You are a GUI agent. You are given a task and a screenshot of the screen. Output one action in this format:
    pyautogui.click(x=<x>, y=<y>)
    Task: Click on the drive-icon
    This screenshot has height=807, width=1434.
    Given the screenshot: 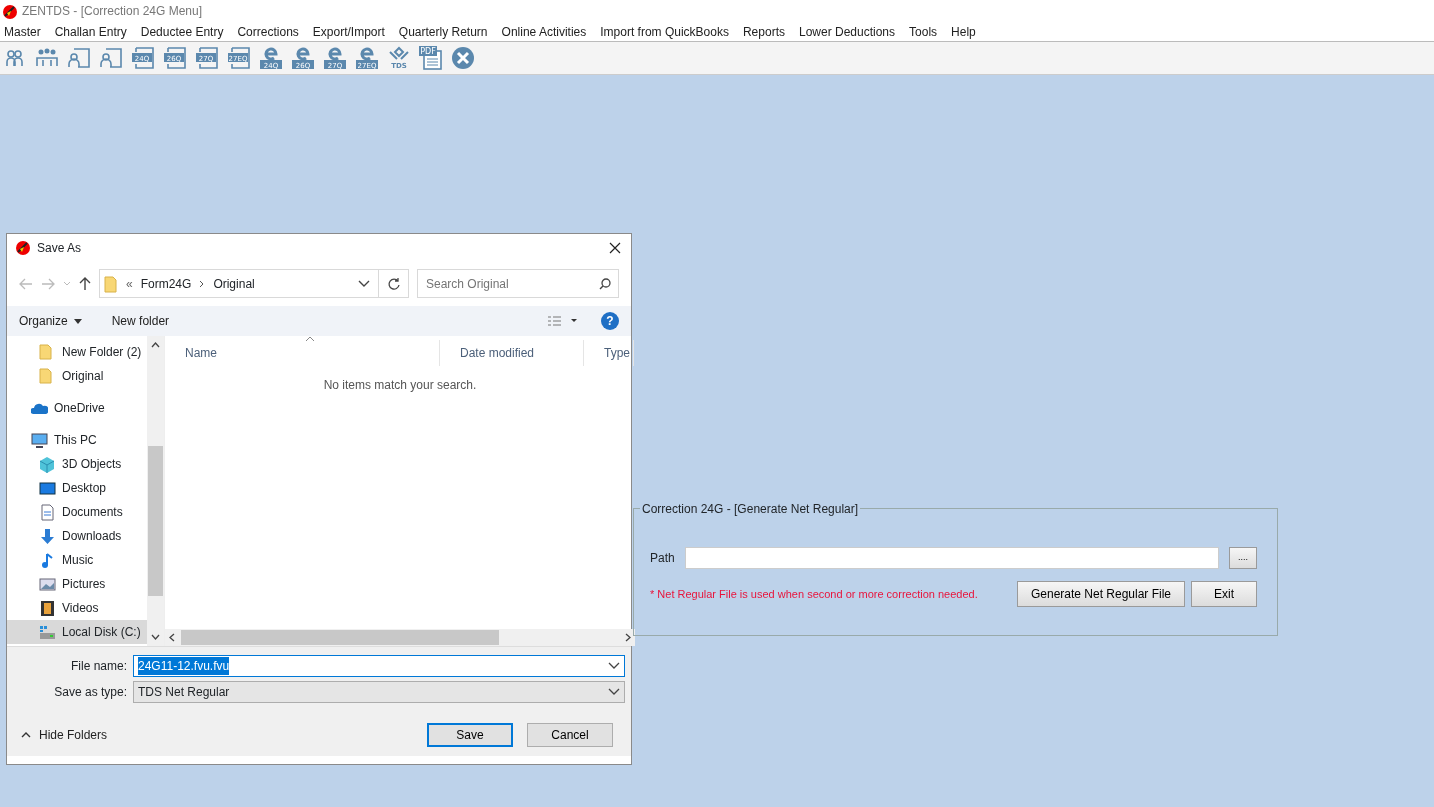 What is the action you would take?
    pyautogui.click(x=47, y=632)
    